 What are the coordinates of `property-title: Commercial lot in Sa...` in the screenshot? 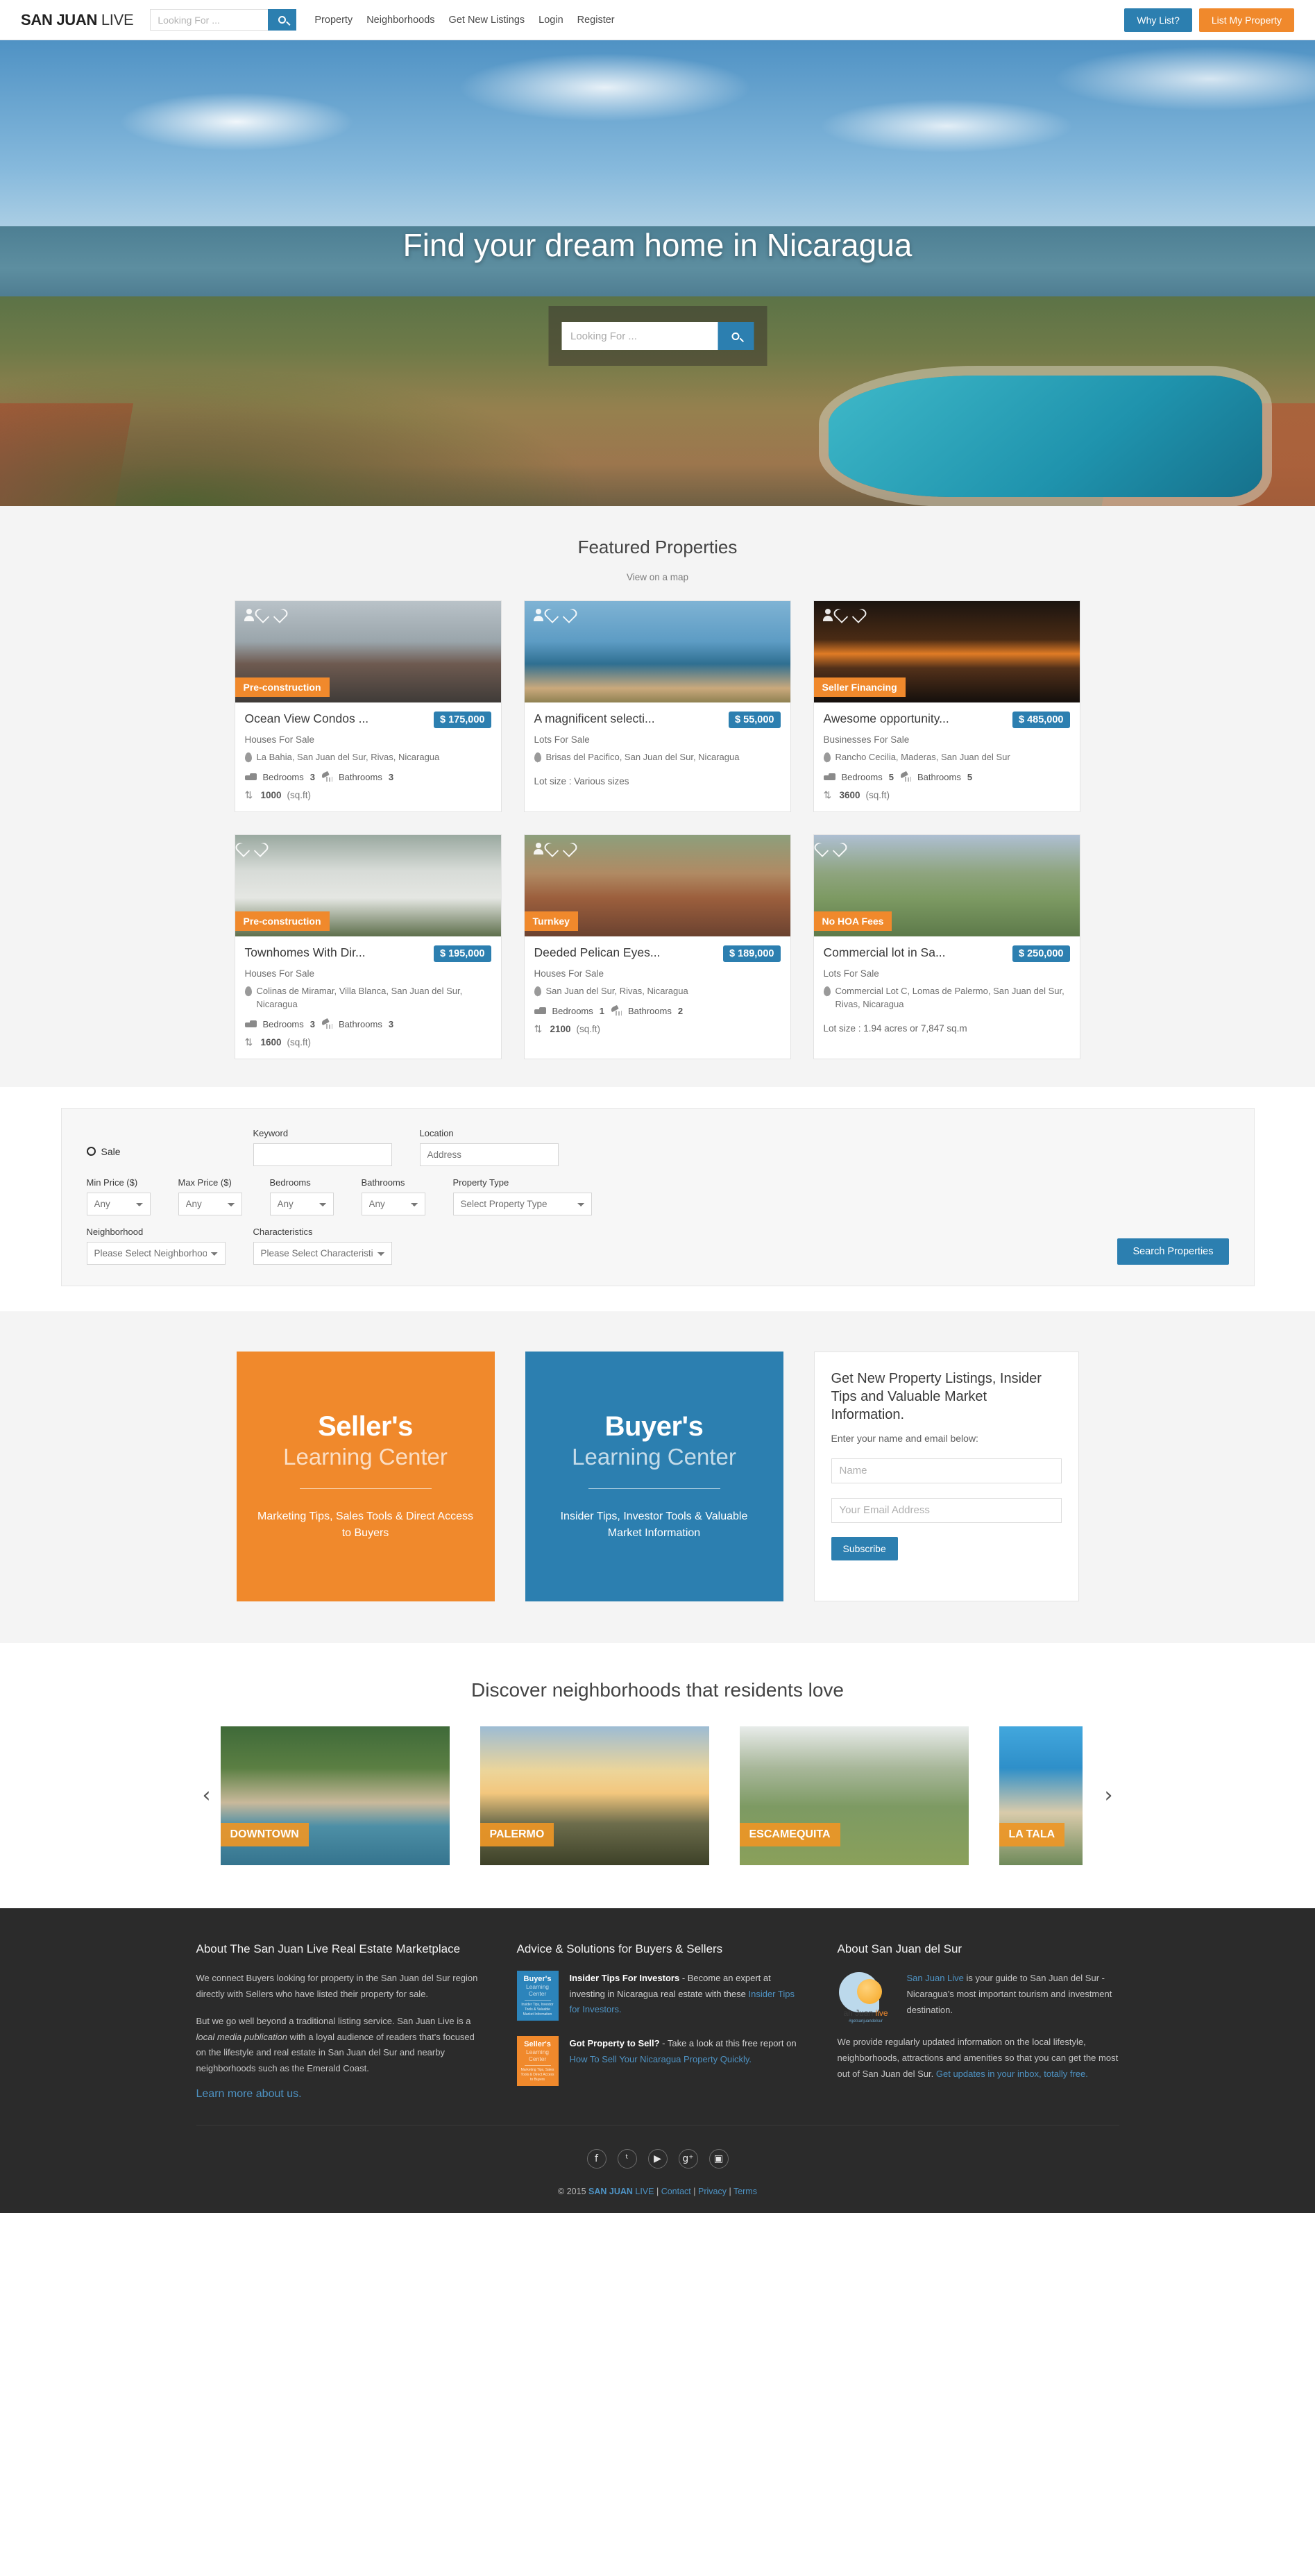 It's located at (885, 952).